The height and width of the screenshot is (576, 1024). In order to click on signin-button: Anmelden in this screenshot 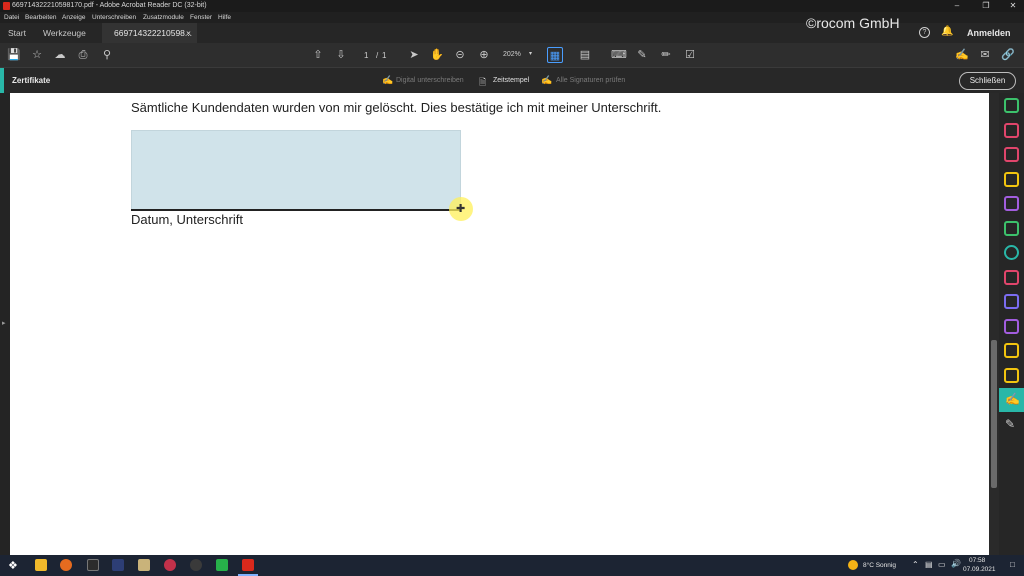, I will do `click(989, 33)`.